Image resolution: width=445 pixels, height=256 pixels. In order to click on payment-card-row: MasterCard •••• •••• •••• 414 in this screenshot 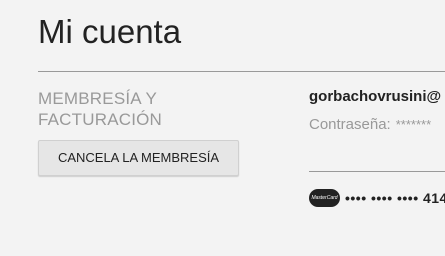, I will do `click(377, 198)`.